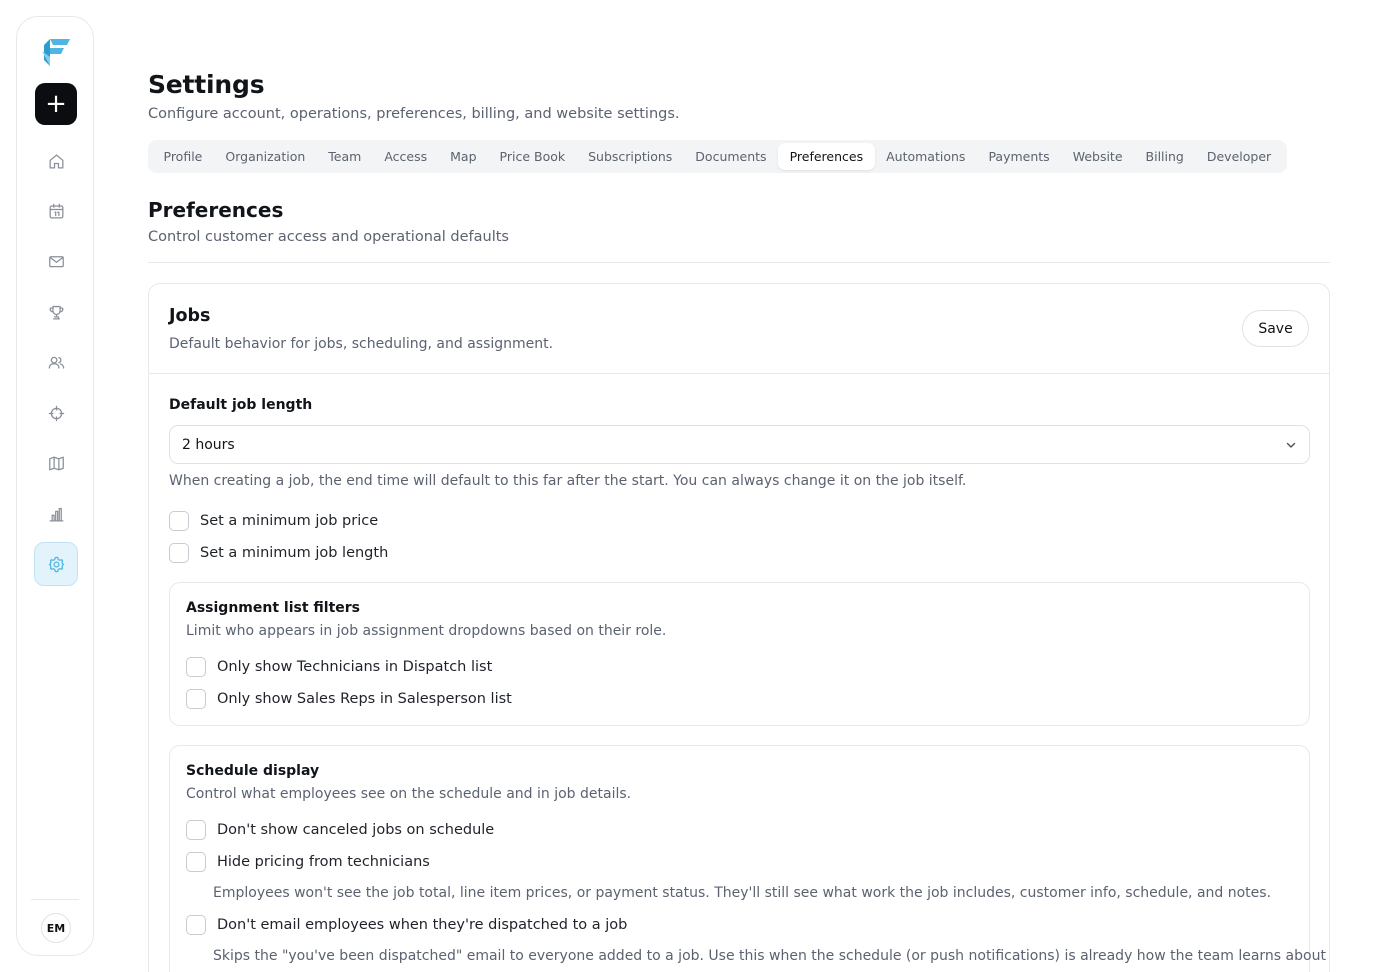 This screenshot has height=972, width=1400. What do you see at coordinates (56, 52) in the screenshot?
I see `brand-logo-icon` at bounding box center [56, 52].